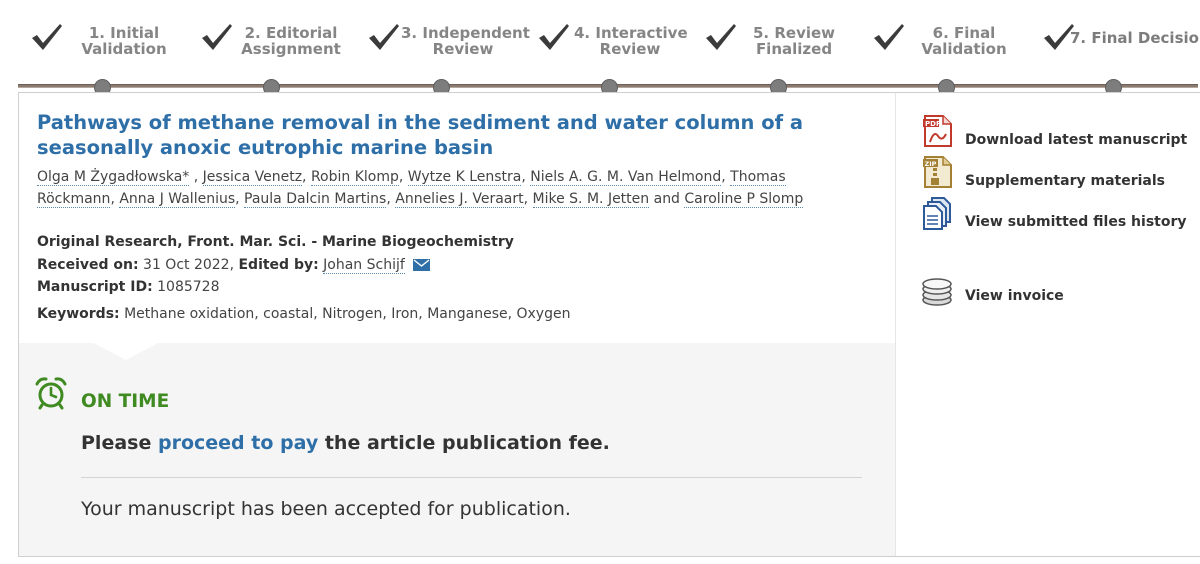 The width and height of the screenshot is (1200, 564). I want to click on step-label-line1: 3. Independent, so click(465, 33).